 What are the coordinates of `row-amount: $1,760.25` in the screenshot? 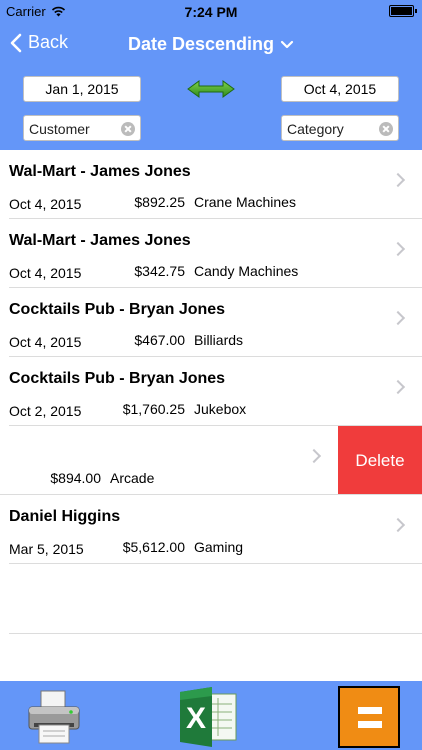 It's located at (153, 409).